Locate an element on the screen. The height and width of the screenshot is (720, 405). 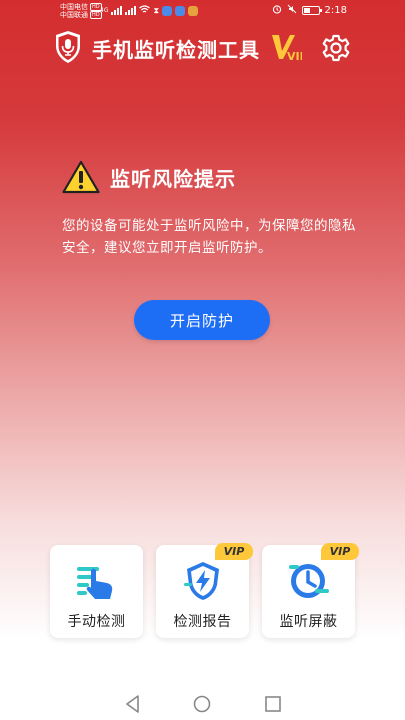
app-title: 手机监听检测工具 is located at coordinates (176, 50).